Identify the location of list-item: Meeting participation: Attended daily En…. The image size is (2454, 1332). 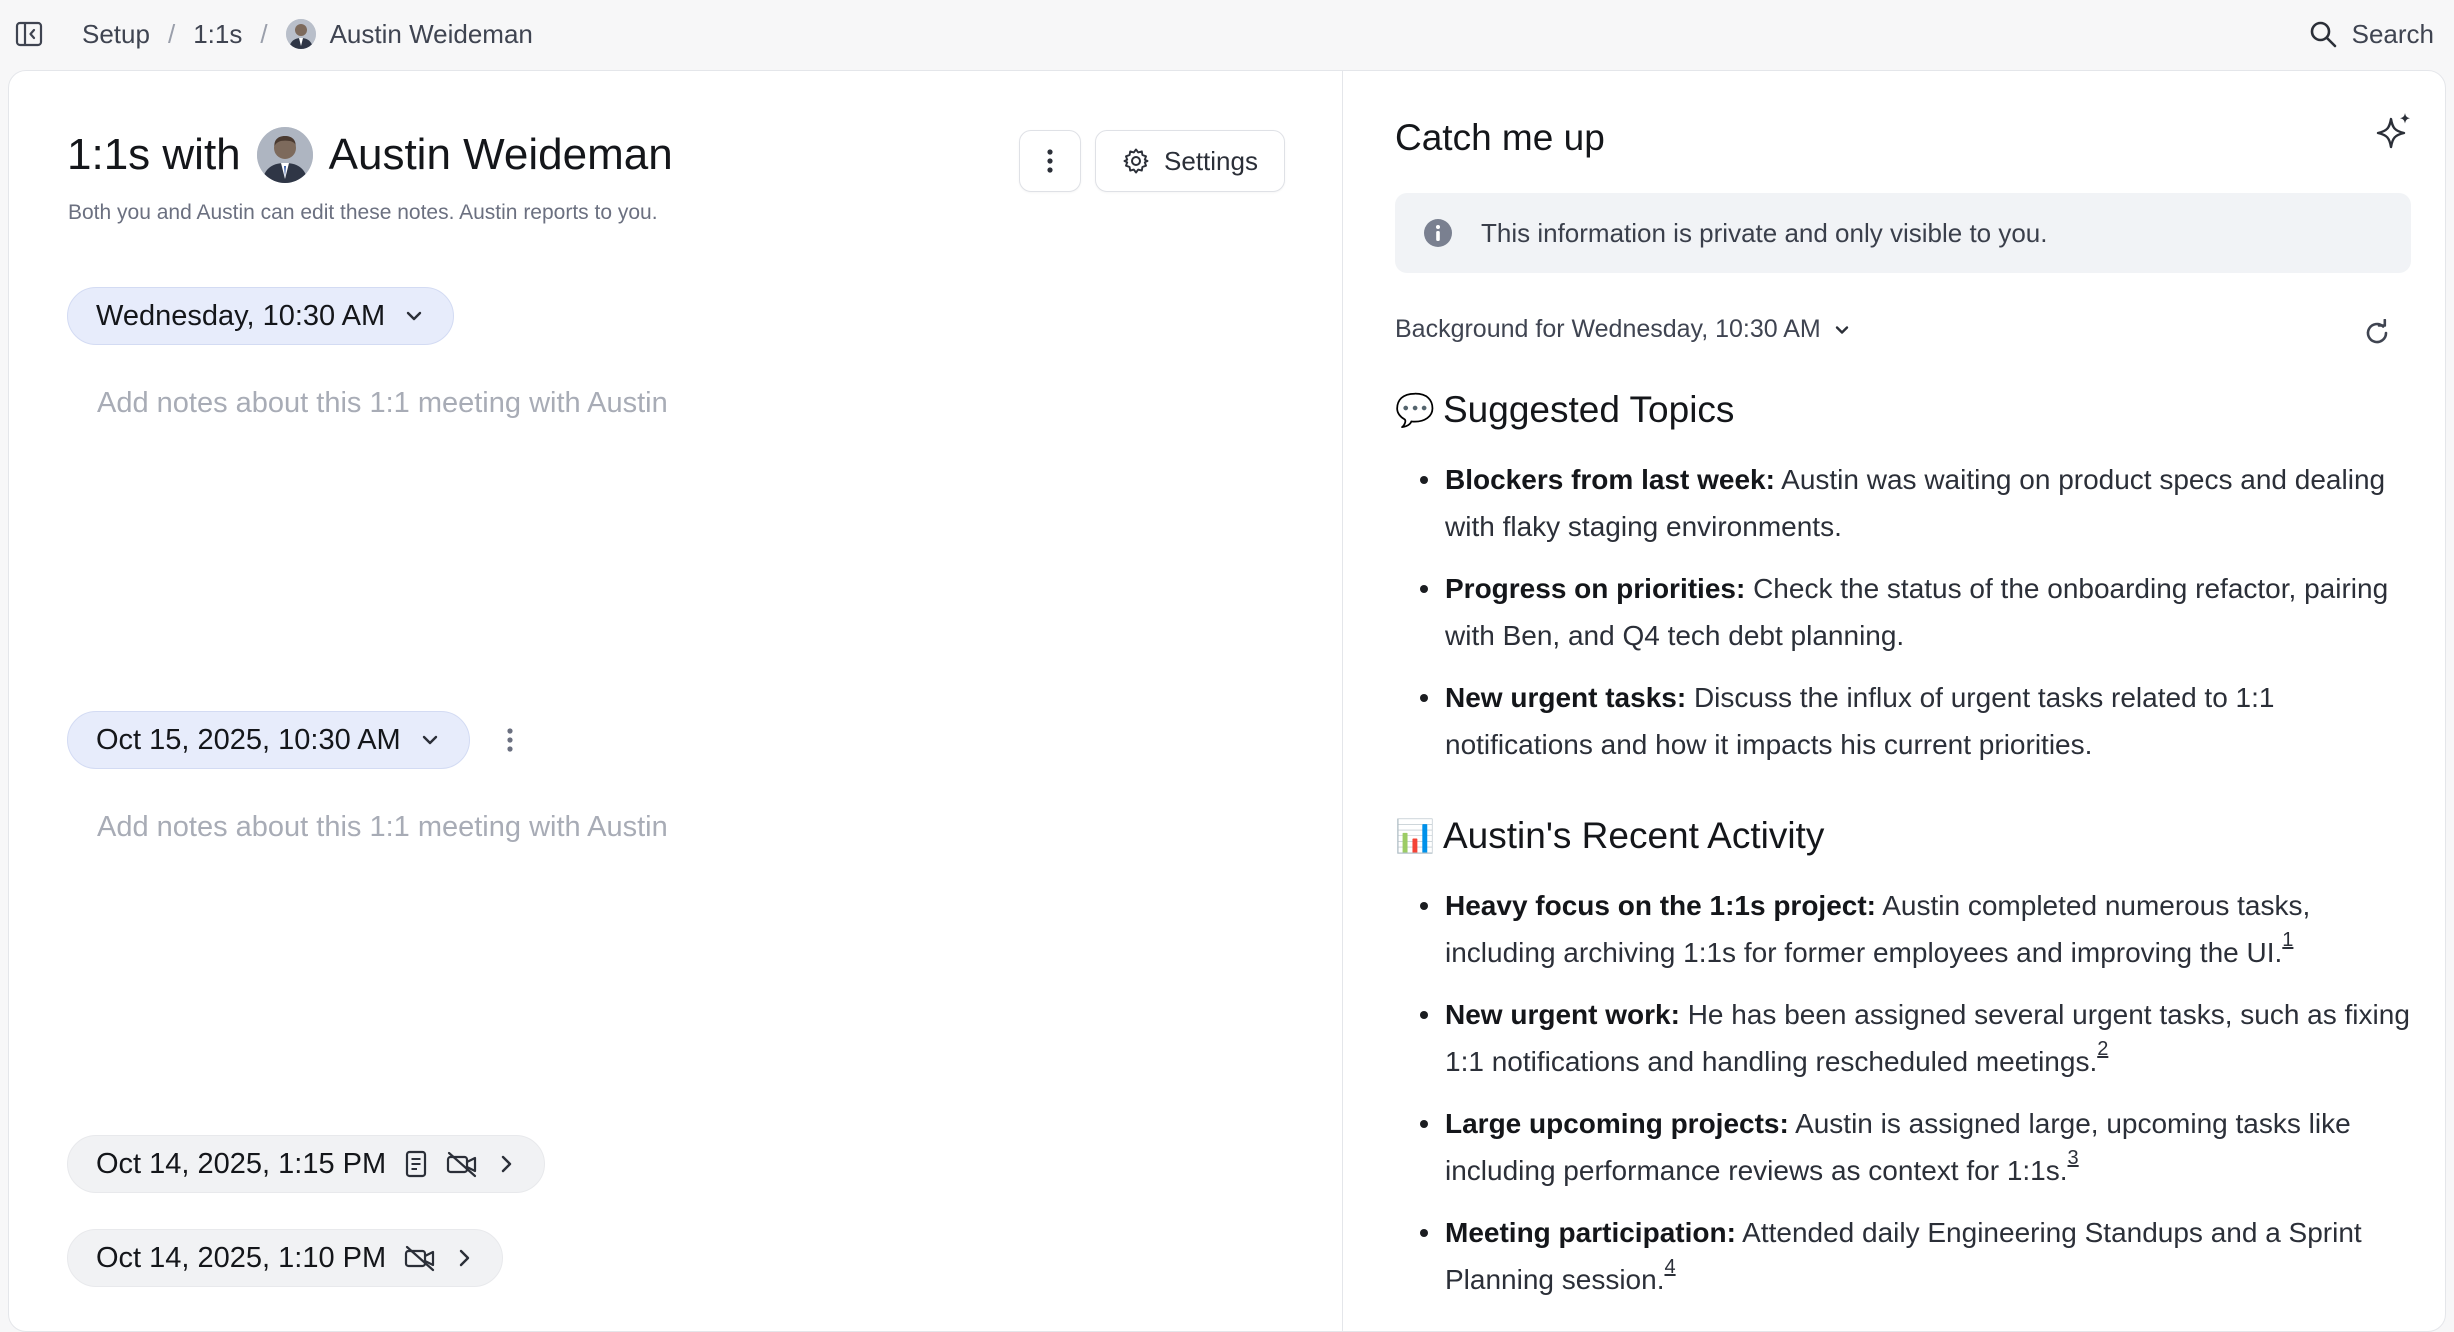
(1917, 1256).